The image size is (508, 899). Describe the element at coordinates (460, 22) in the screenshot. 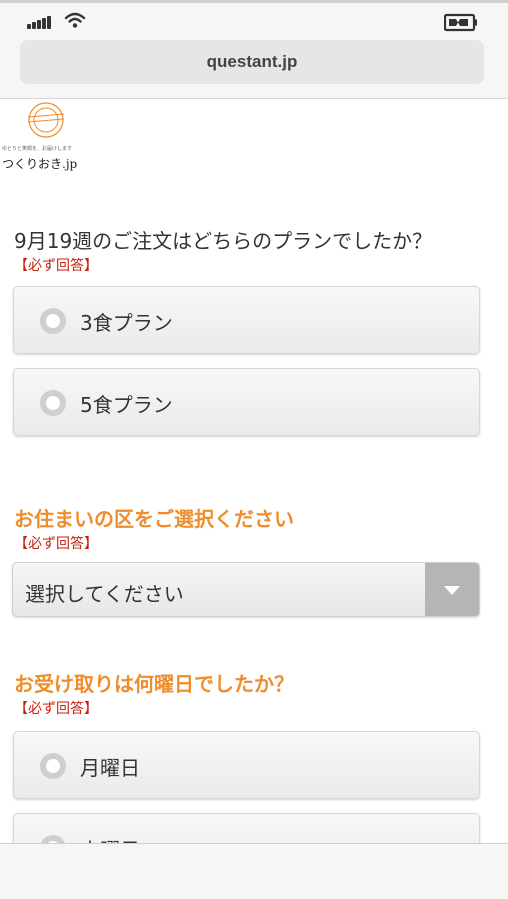

I see `battery-icon` at that location.